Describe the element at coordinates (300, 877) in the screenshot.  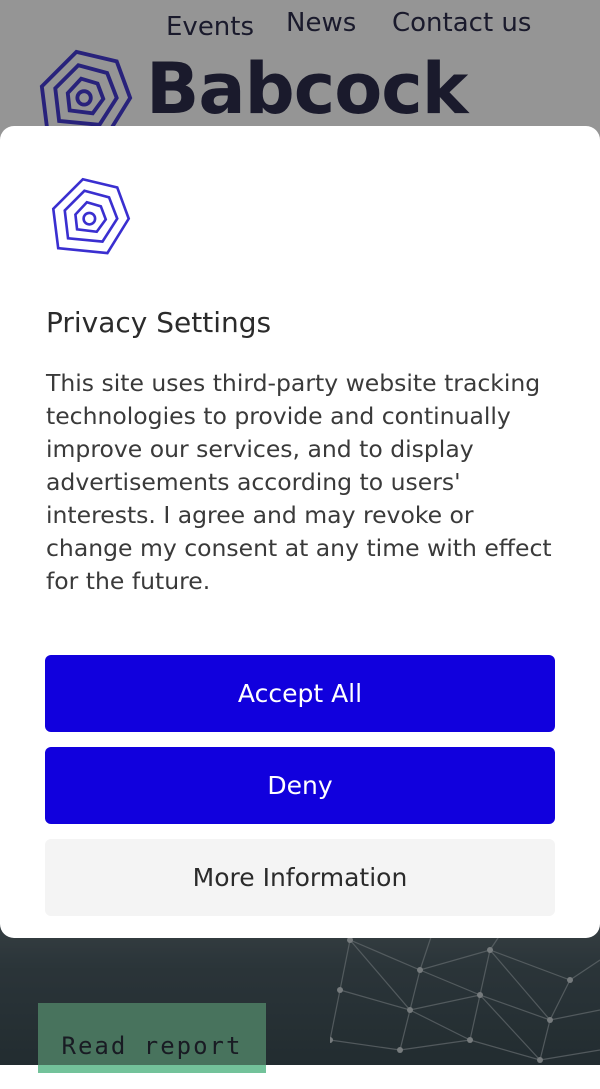
I see `more-information-button: More Information` at that location.